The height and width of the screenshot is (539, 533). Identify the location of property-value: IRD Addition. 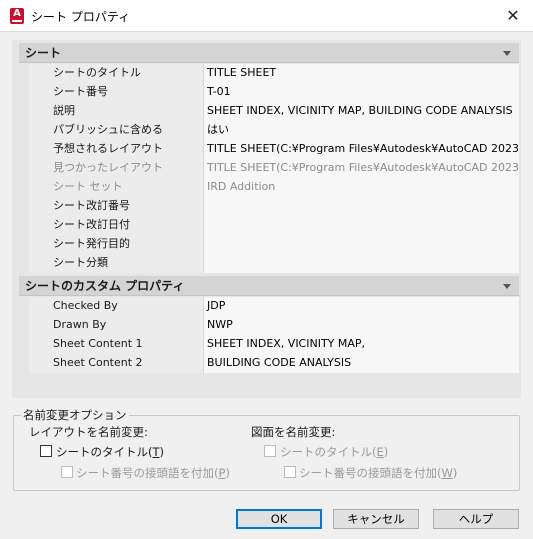
(361, 187).